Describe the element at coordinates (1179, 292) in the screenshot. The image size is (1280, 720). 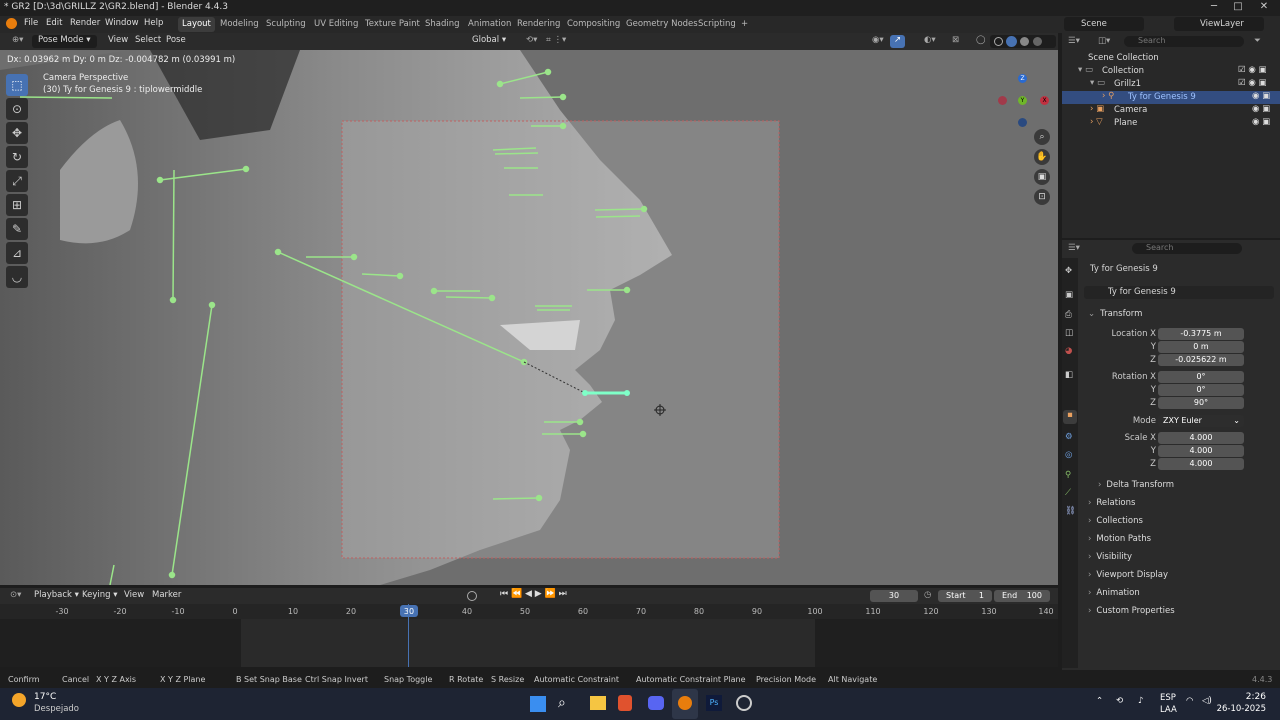
I see `object-name-field: Ty for Genesis 9` at that location.